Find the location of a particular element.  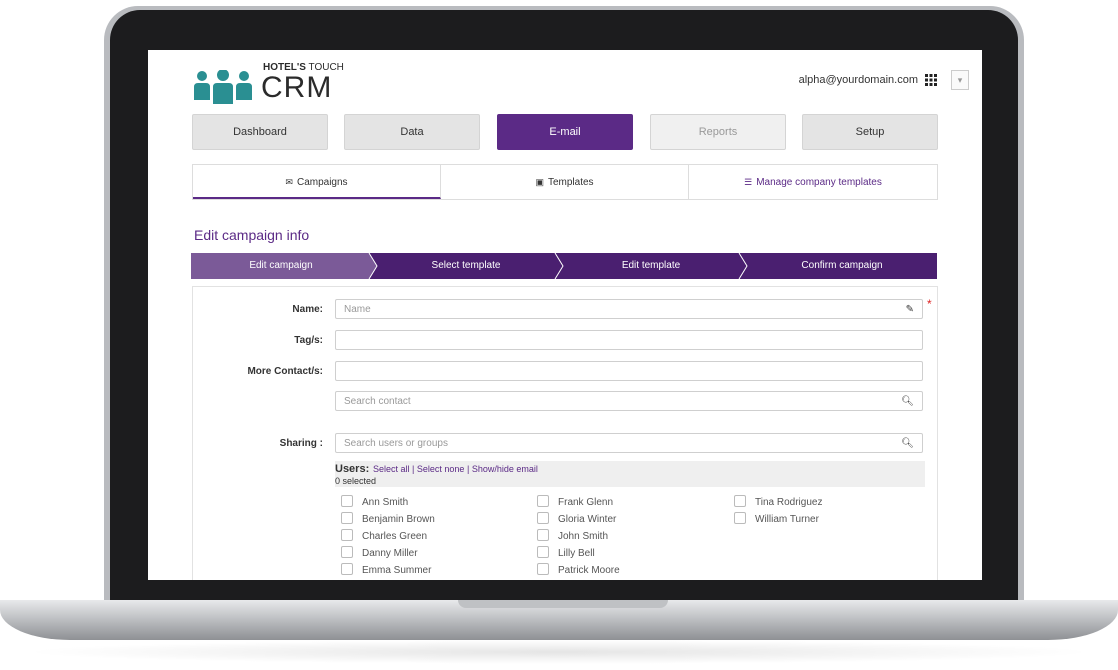

image-icon: ▣ is located at coordinates (539, 182).